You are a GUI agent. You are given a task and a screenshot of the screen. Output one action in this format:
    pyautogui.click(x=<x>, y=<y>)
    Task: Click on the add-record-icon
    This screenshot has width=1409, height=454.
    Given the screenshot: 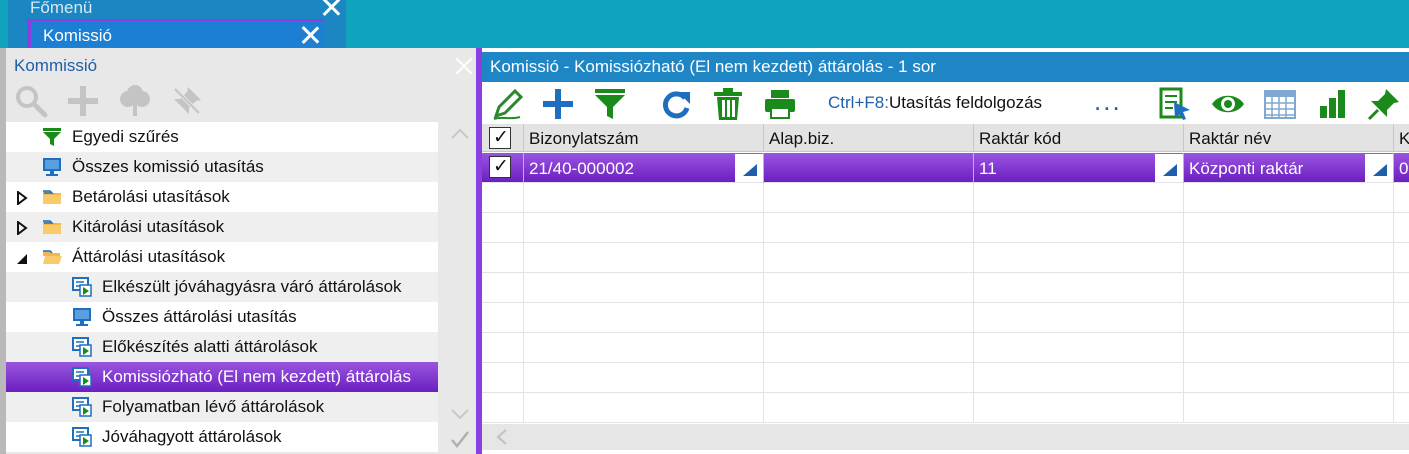 What is the action you would take?
    pyautogui.click(x=558, y=104)
    